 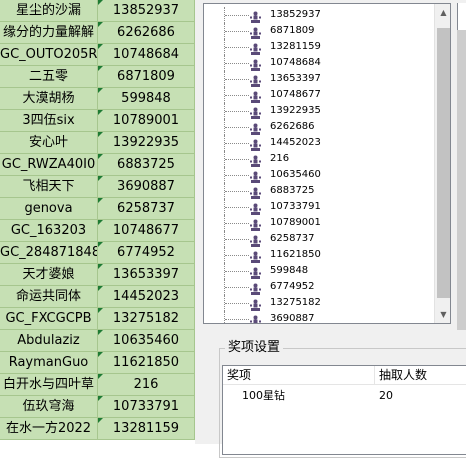 I want to click on cell-user-id: 11621850, so click(x=146, y=363).